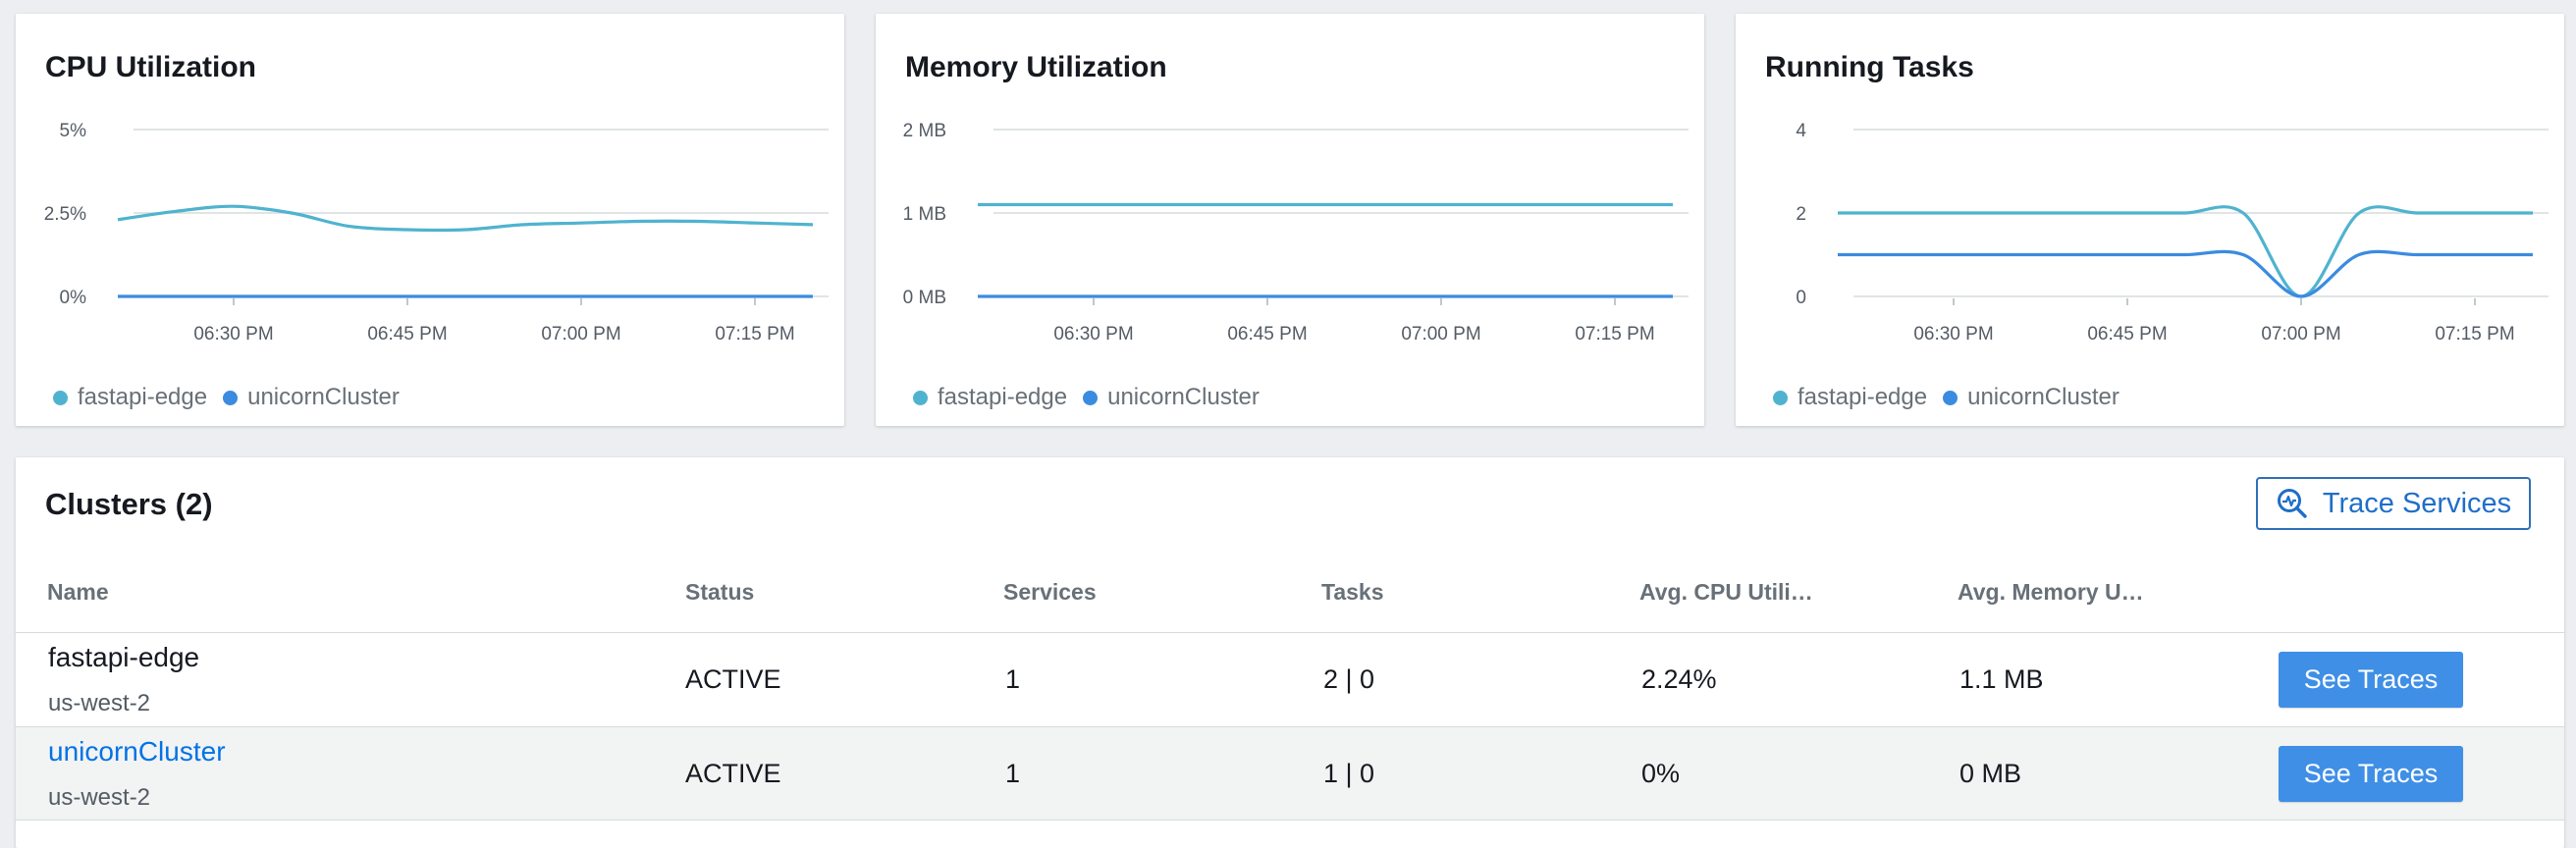 The image size is (2576, 848). I want to click on cluster-tasks: 1 | 0, so click(1349, 773).